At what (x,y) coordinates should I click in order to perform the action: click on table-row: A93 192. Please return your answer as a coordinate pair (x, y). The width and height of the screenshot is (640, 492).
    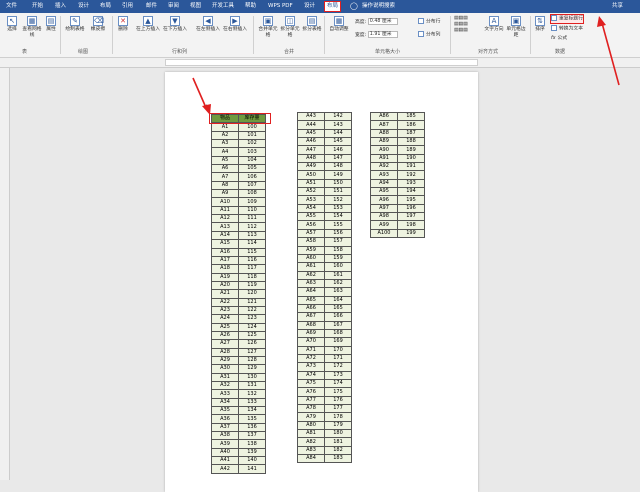
    Looking at the image, I should click on (397, 175).